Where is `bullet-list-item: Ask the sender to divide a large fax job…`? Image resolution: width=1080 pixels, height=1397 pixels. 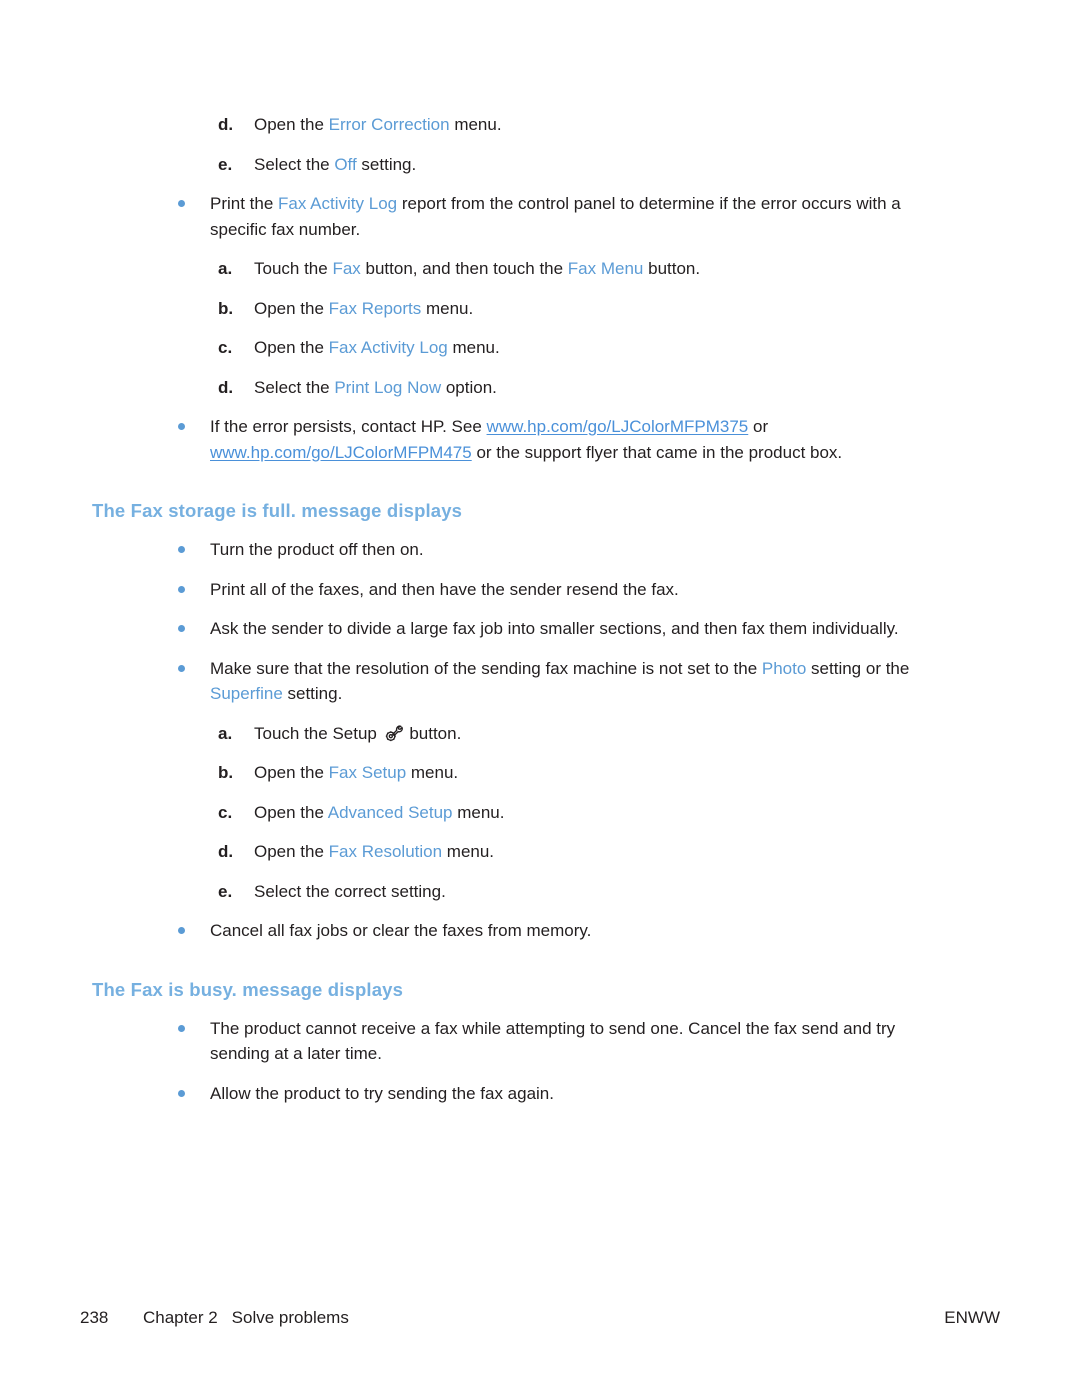
bullet-list-item: Ask the sender to divide a large fax job… is located at coordinates (522, 629).